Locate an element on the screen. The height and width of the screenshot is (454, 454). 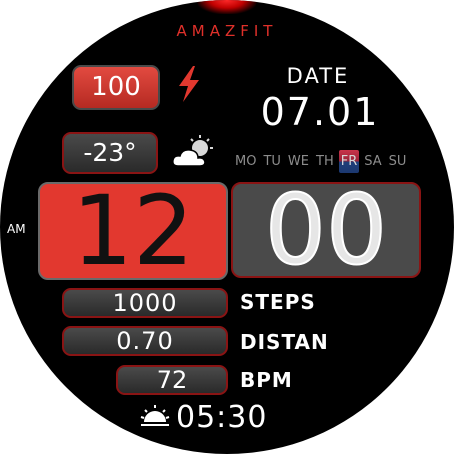
minute-panel: 00 is located at coordinates (326, 230).